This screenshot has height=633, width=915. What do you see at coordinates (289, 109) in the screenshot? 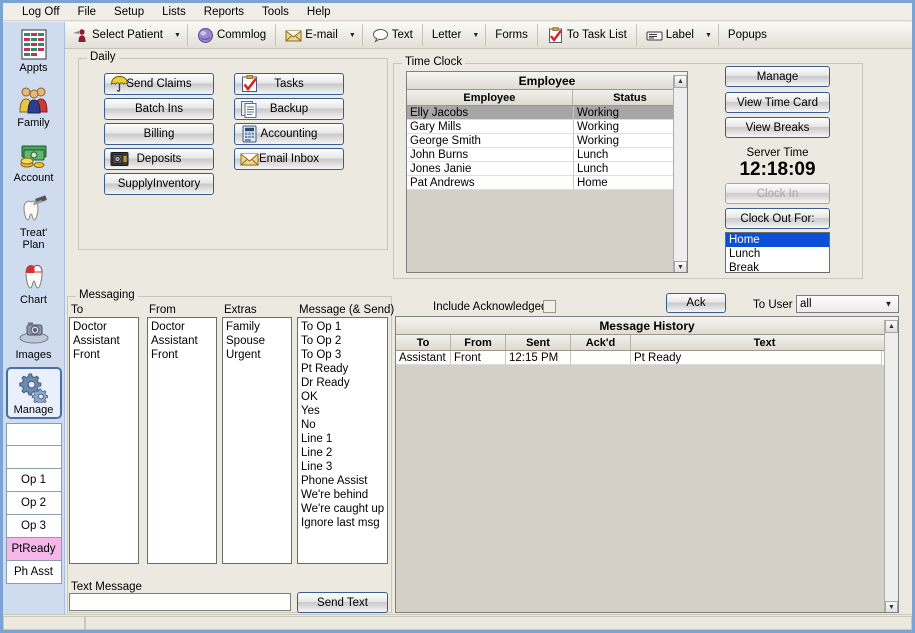
I see `backup-button: Backup` at bounding box center [289, 109].